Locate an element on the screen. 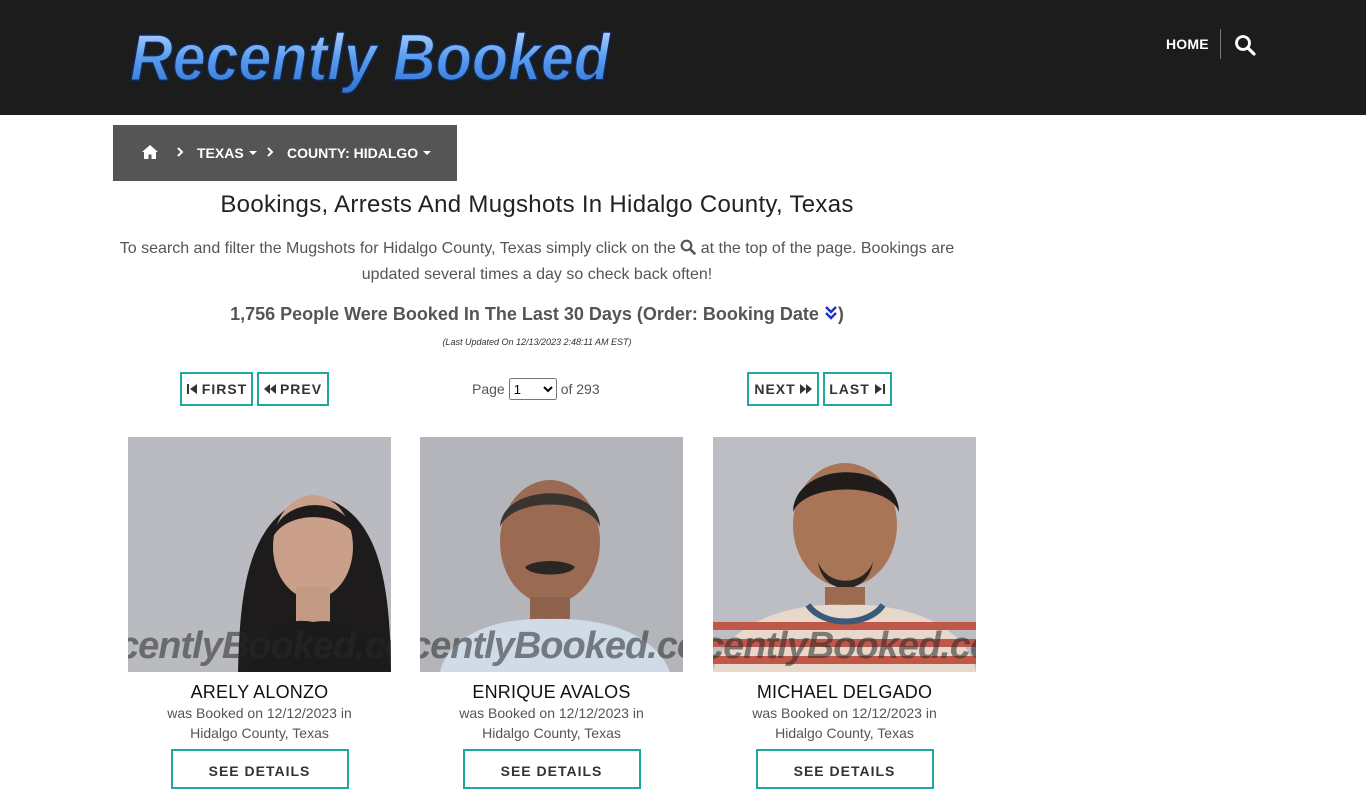  nav-divider is located at coordinates (1220, 44).